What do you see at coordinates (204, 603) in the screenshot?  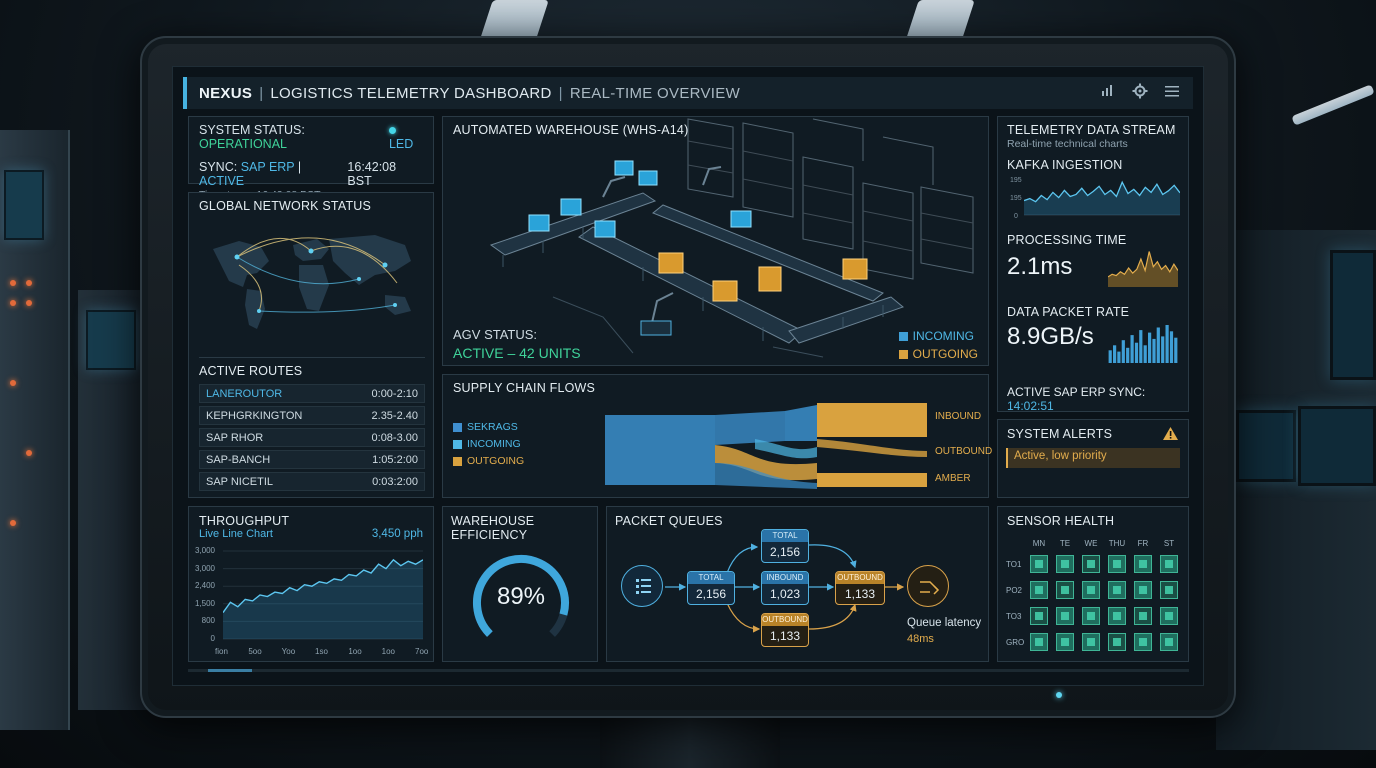 I see `y-tick-label: 1,500` at bounding box center [204, 603].